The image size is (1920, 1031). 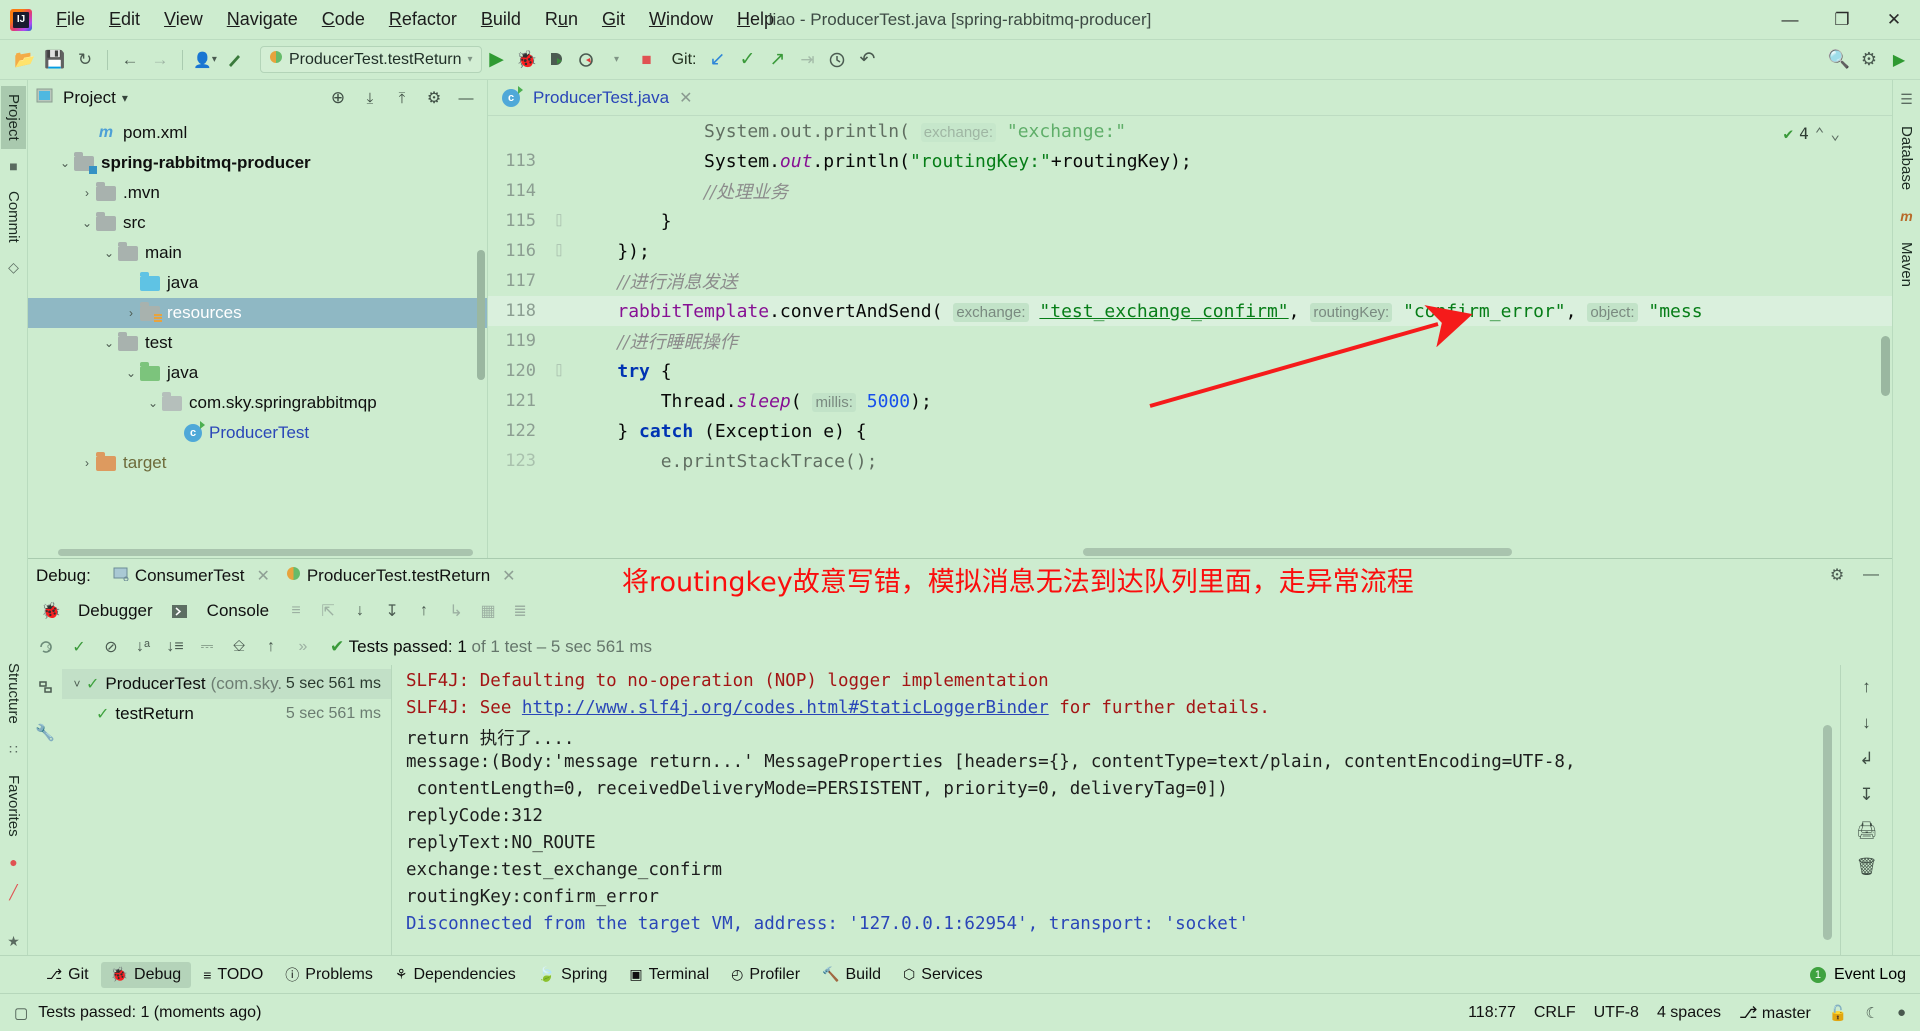 I want to click on sort-by-duration-icon: ↓≡, so click(x=175, y=647).